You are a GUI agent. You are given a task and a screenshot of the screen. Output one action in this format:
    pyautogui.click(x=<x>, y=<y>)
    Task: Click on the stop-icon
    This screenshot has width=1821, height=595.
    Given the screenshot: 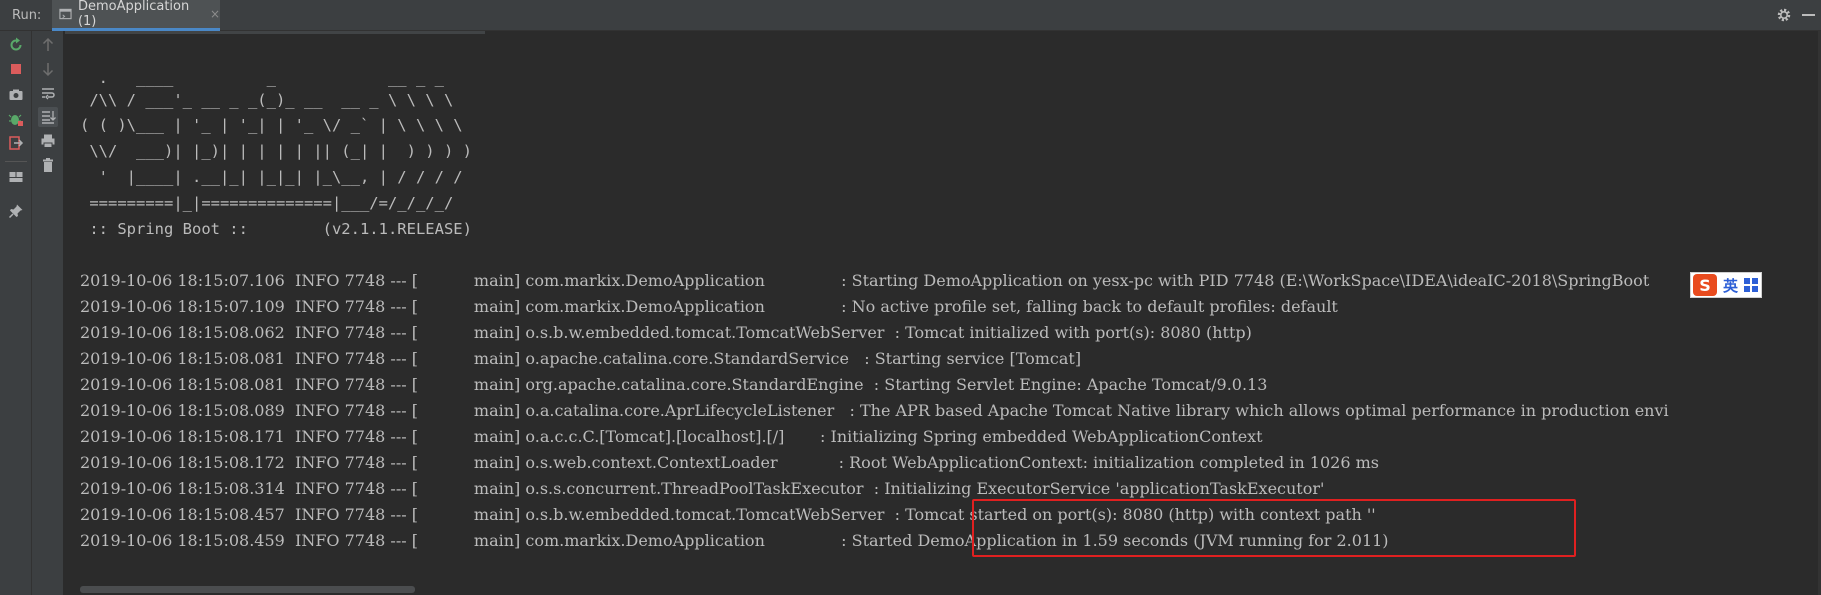 What is the action you would take?
    pyautogui.click(x=16, y=69)
    